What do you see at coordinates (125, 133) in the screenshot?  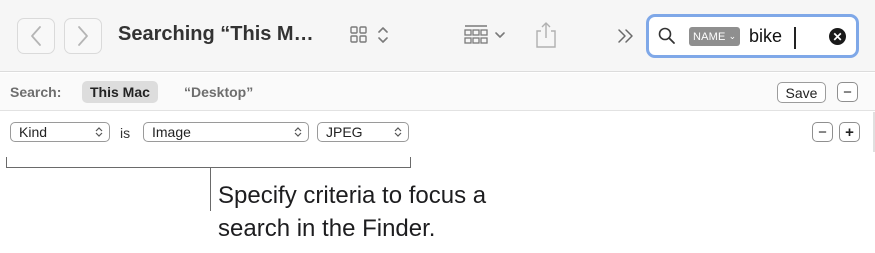 I see `operator-label: is` at bounding box center [125, 133].